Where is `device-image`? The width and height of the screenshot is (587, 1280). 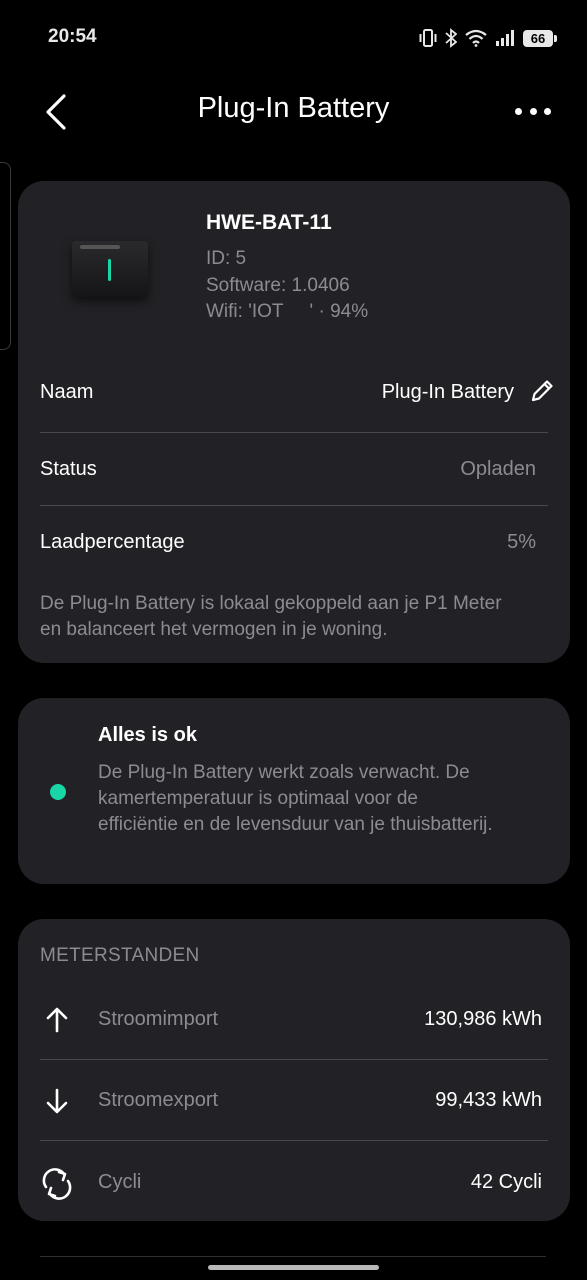
device-image is located at coordinates (110, 269).